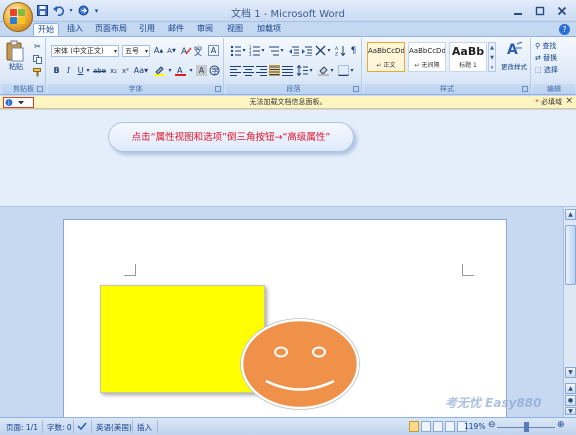  What do you see at coordinates (37, 59) in the screenshot?
I see `copy-icon` at bounding box center [37, 59].